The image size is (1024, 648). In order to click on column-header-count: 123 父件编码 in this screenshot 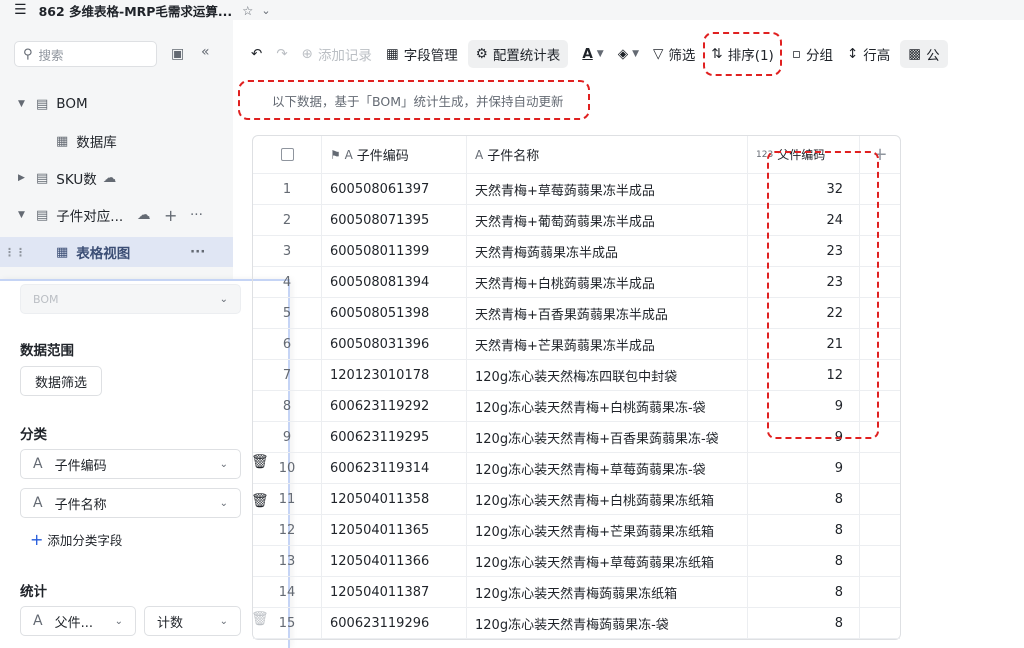, I will do `click(804, 154)`.